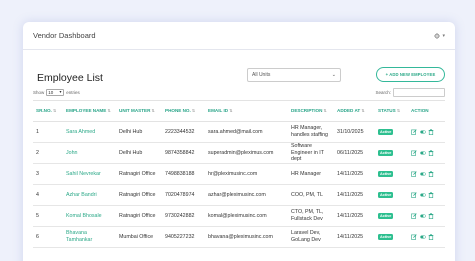 This screenshot has height=261, width=475. Describe the element at coordinates (70, 78) in the screenshot. I see `page-title: Employee List` at that location.